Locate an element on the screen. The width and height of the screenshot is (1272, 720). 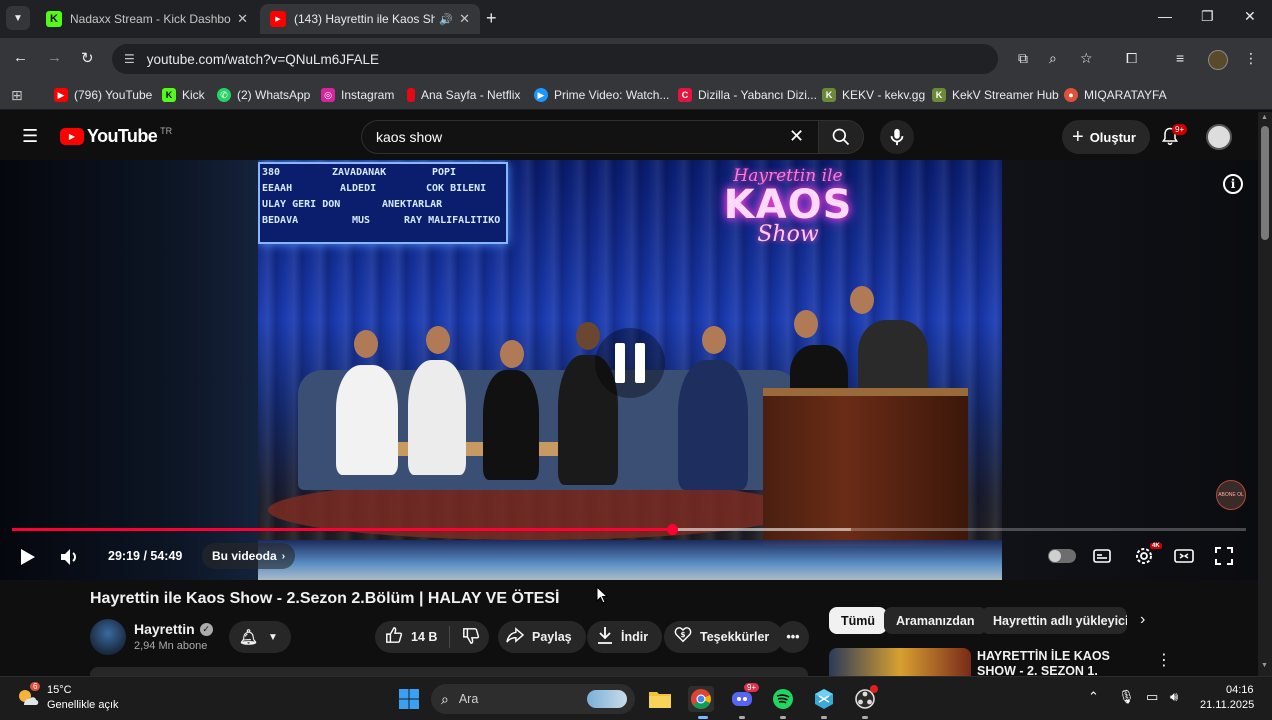
theater-mode-icon is located at coordinates (1184, 556).